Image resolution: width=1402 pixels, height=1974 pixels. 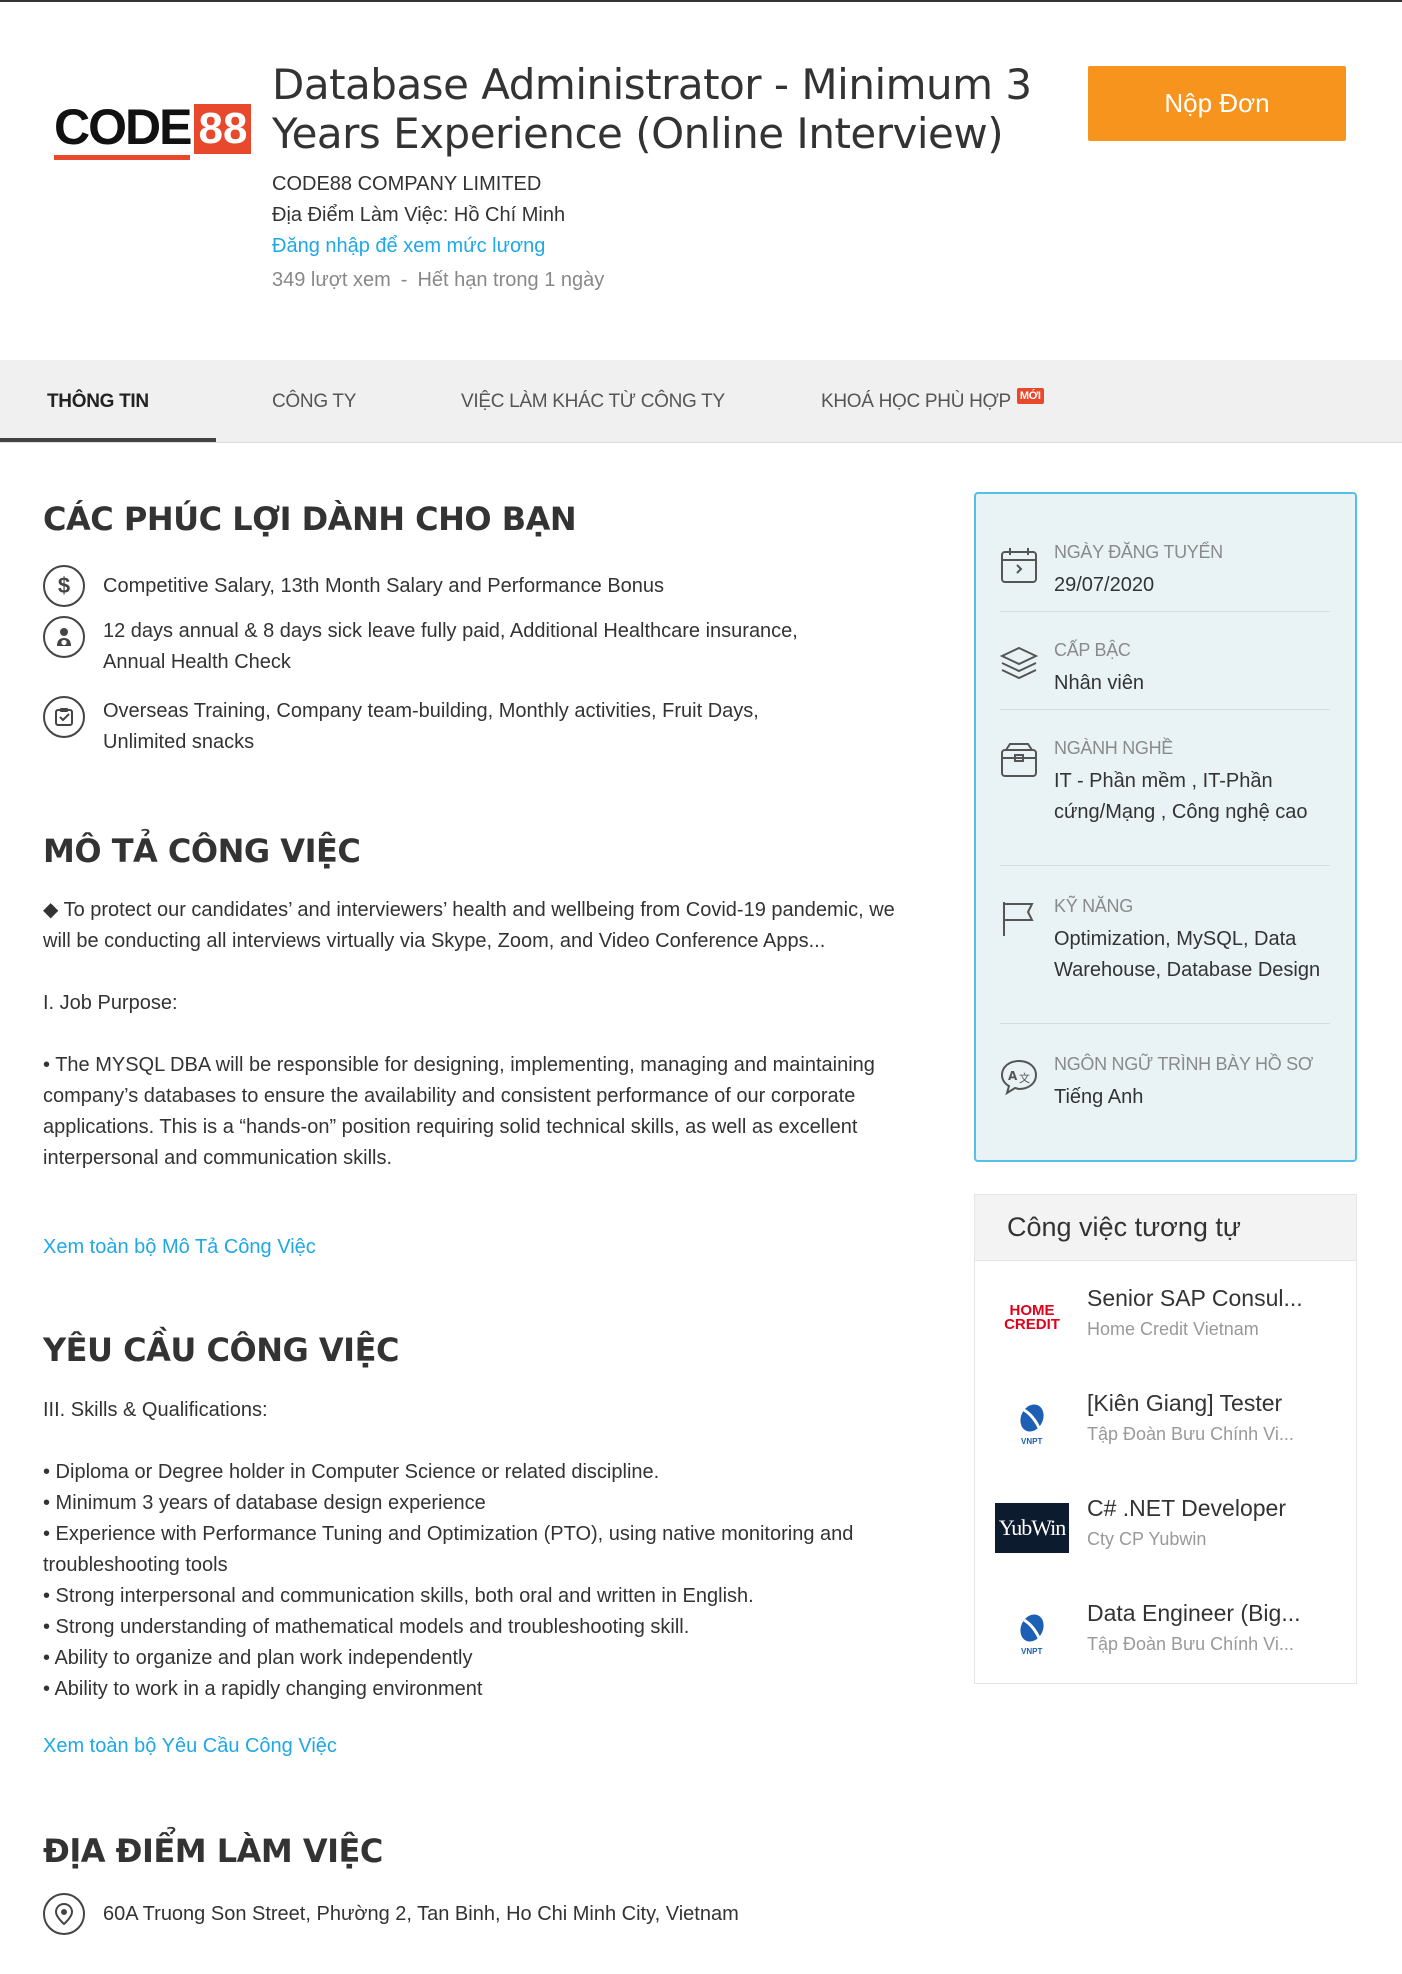 I want to click on calendar-icon, so click(x=1019, y=565).